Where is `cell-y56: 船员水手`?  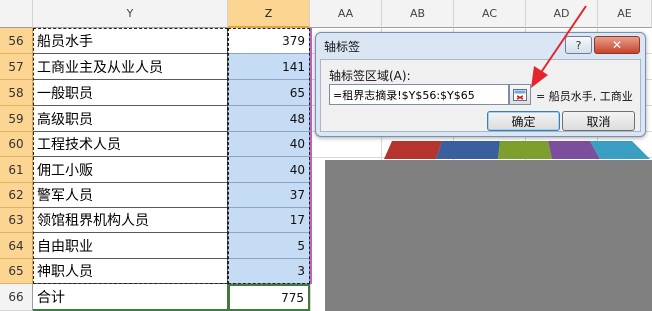
cell-y56: 船员水手 is located at coordinates (130, 41).